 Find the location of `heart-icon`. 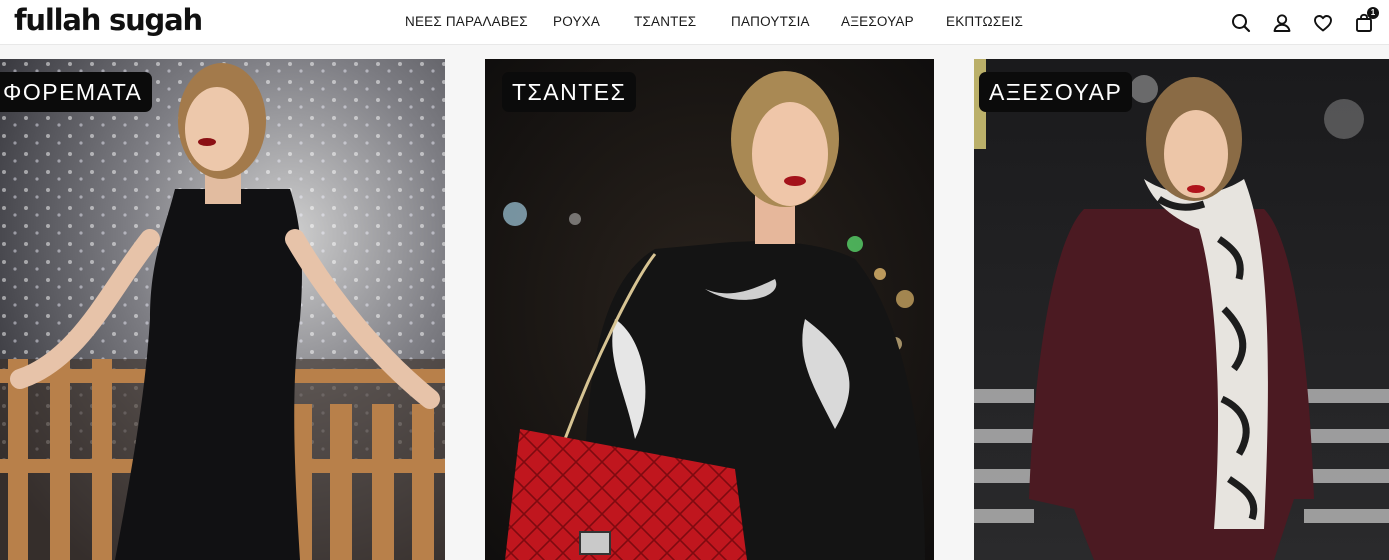

heart-icon is located at coordinates (1323, 23).